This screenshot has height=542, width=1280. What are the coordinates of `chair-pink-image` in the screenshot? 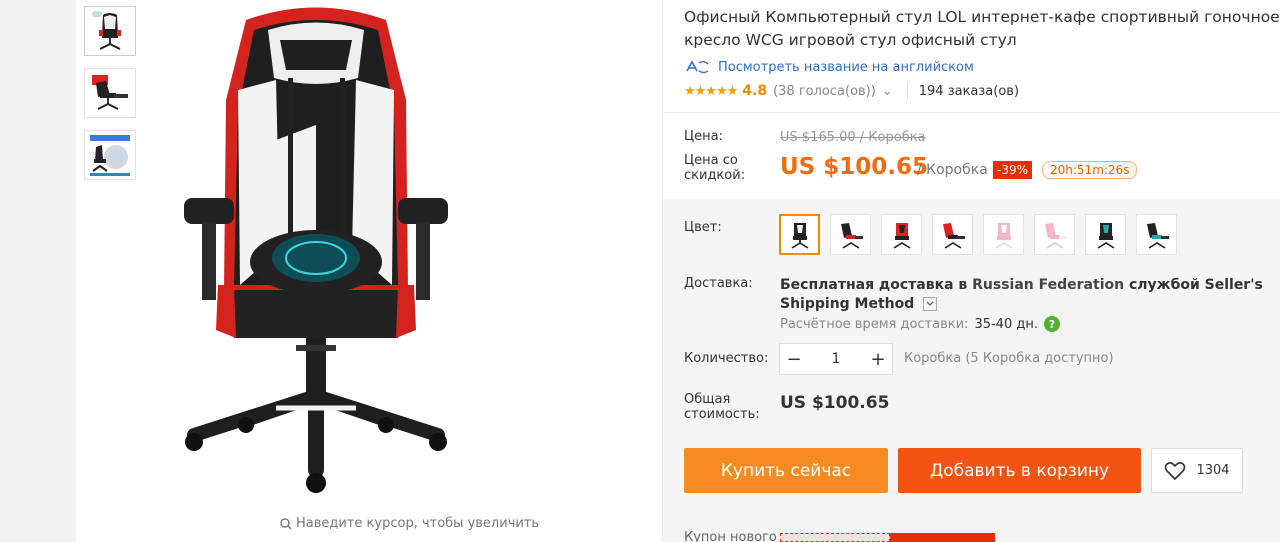 It's located at (1003, 235).